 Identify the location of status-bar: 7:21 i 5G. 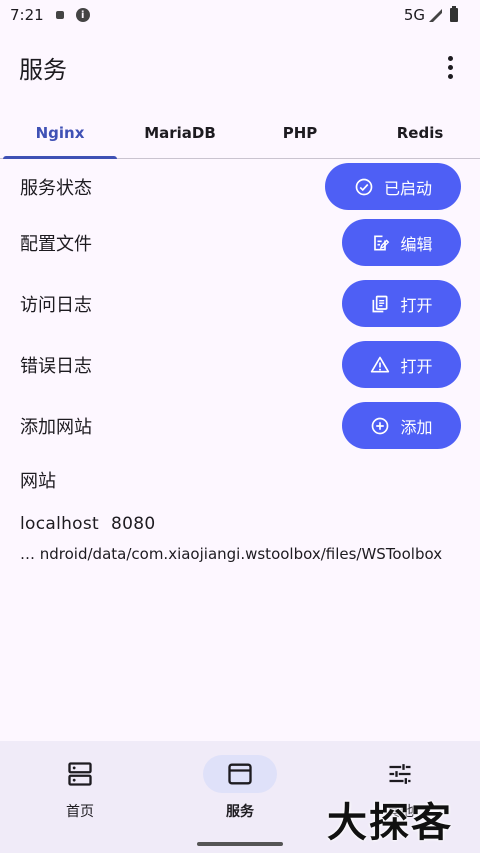
(240, 15).